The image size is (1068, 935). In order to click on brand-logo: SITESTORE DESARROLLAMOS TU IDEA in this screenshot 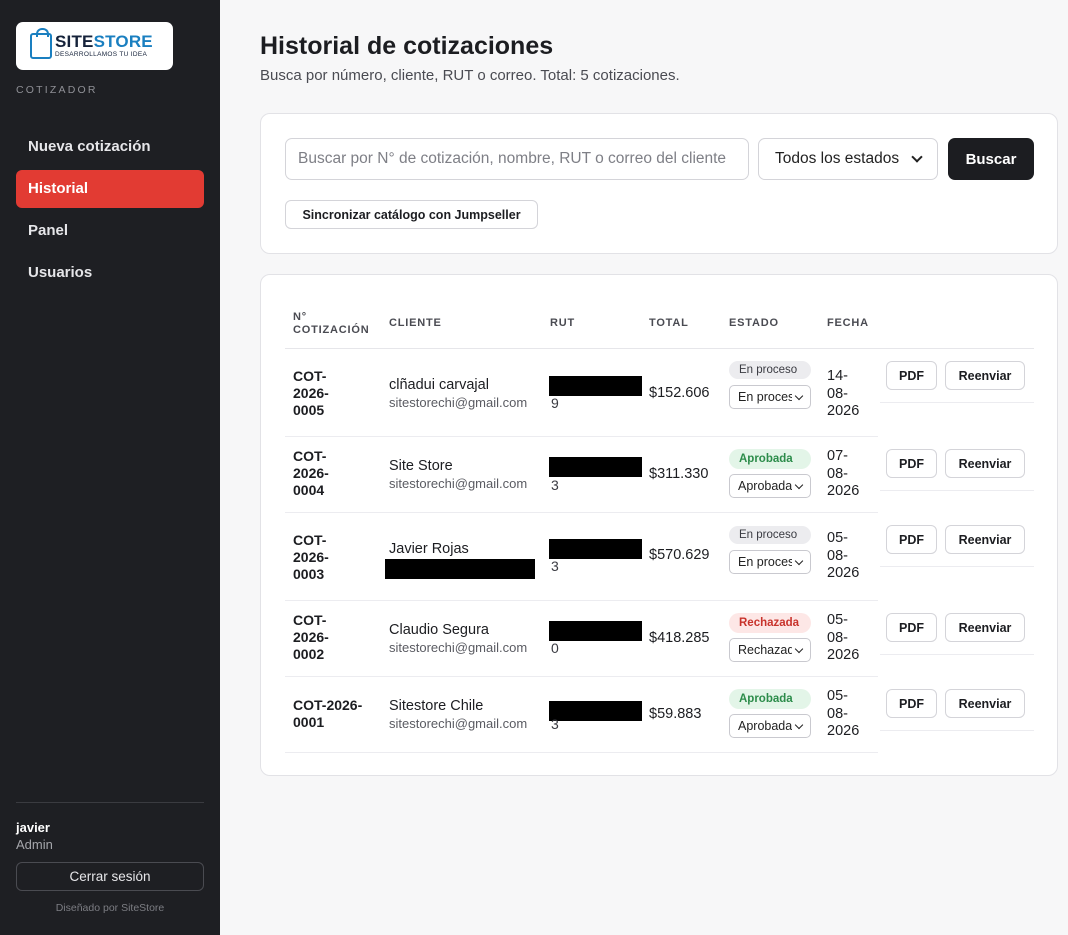, I will do `click(94, 46)`.